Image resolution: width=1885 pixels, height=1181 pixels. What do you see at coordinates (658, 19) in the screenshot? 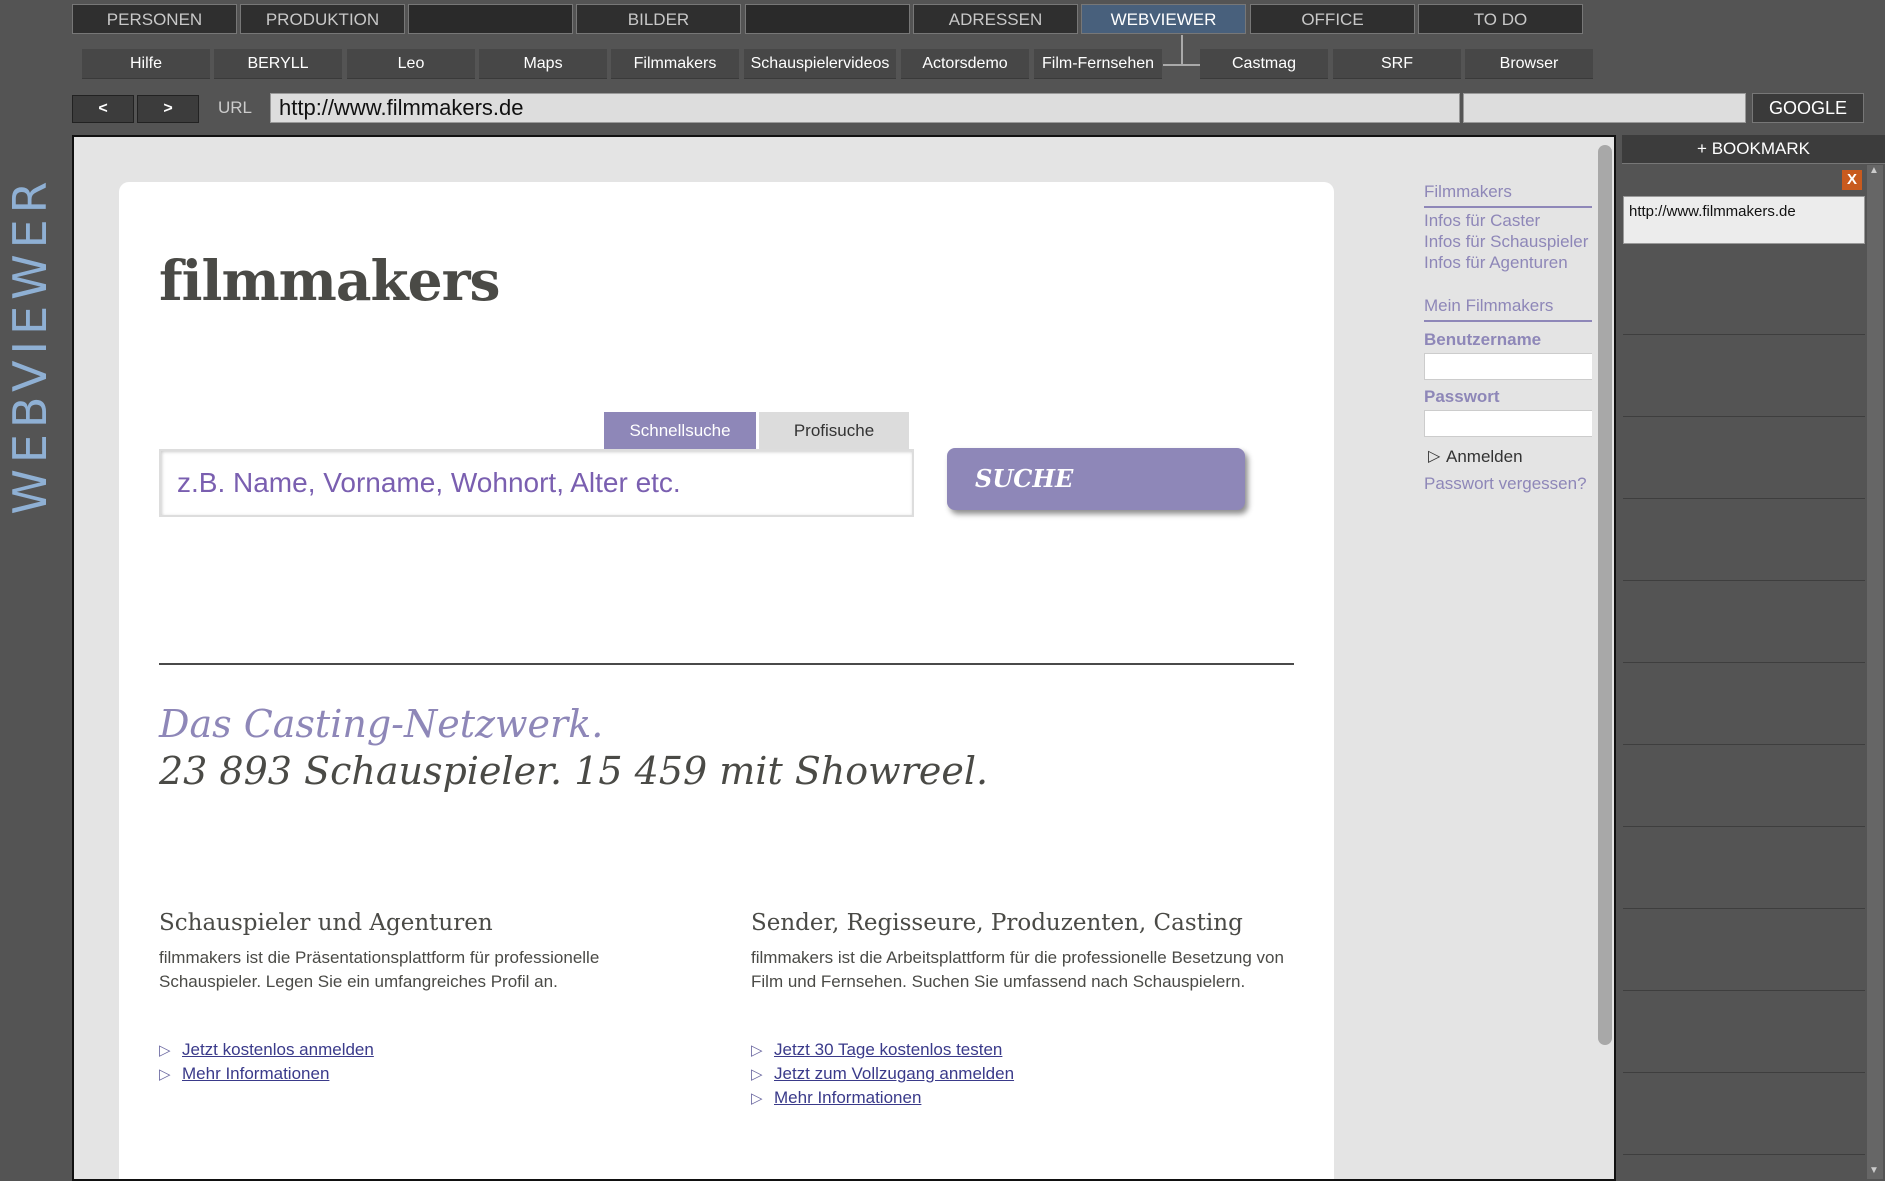
I see `tab-bilder: BILDER` at bounding box center [658, 19].